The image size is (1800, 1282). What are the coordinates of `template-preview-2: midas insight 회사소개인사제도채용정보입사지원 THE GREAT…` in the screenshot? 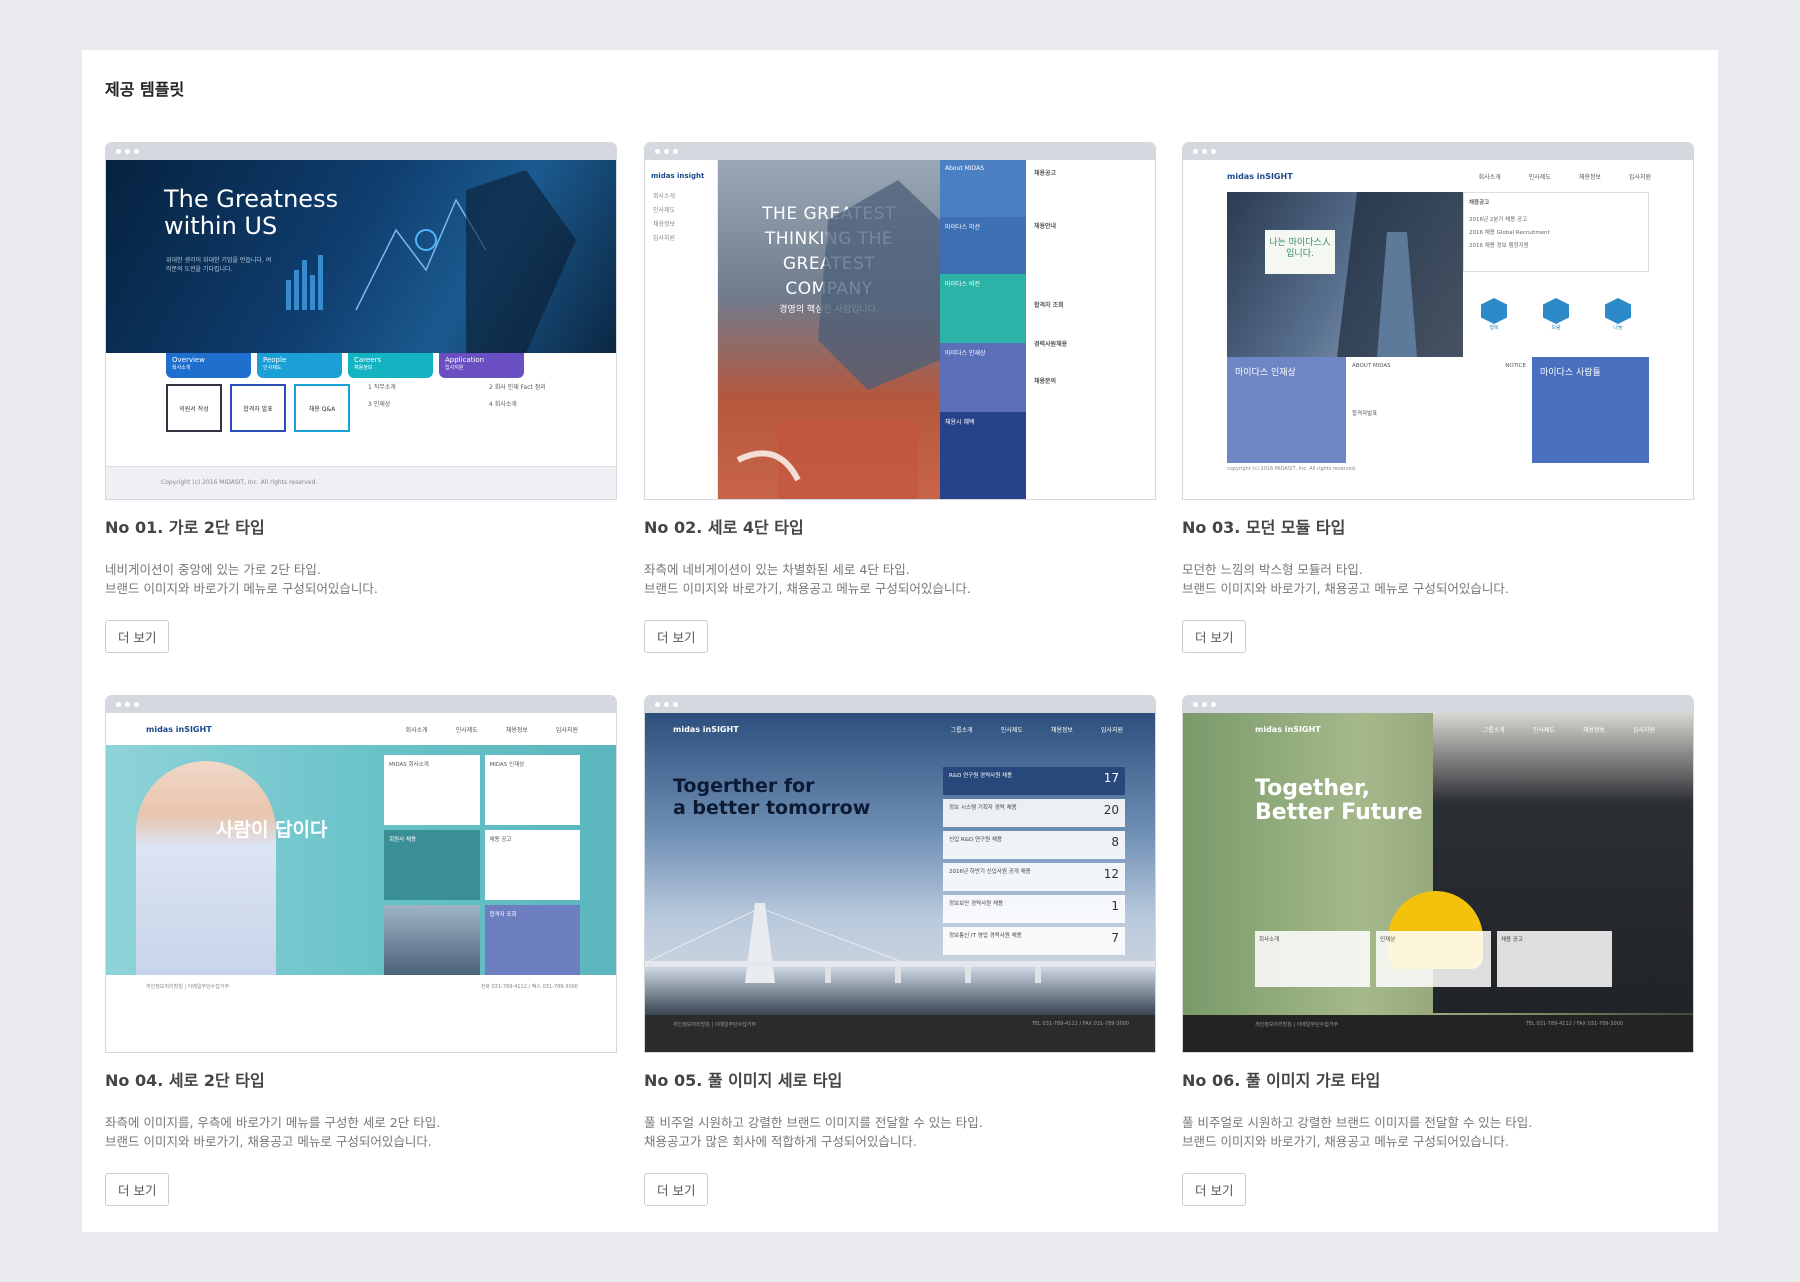 It's located at (900, 321).